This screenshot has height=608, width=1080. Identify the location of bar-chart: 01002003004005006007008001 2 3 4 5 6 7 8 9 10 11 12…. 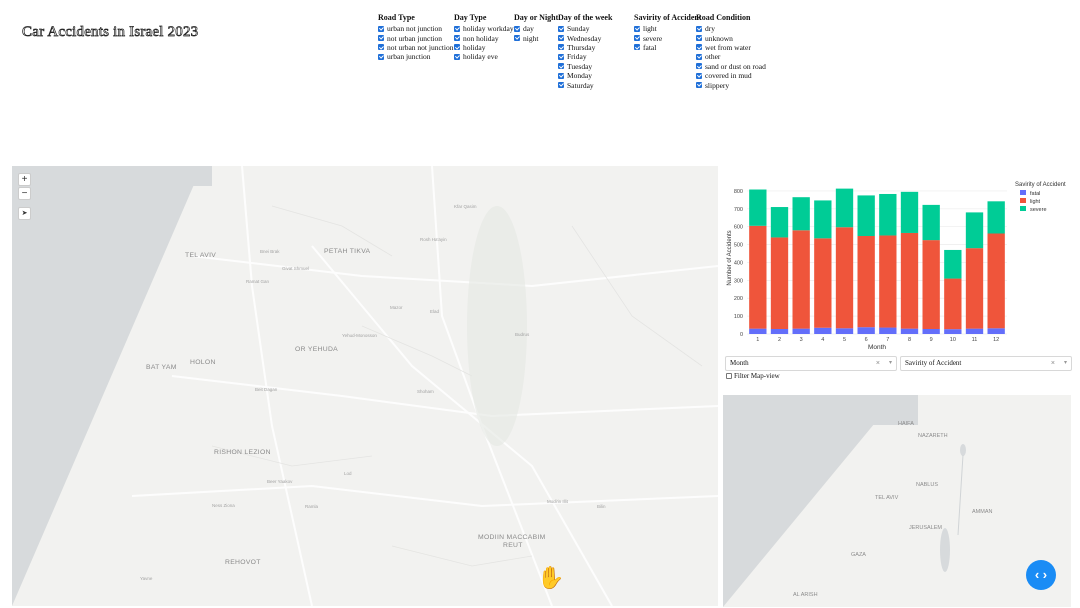
(901, 264).